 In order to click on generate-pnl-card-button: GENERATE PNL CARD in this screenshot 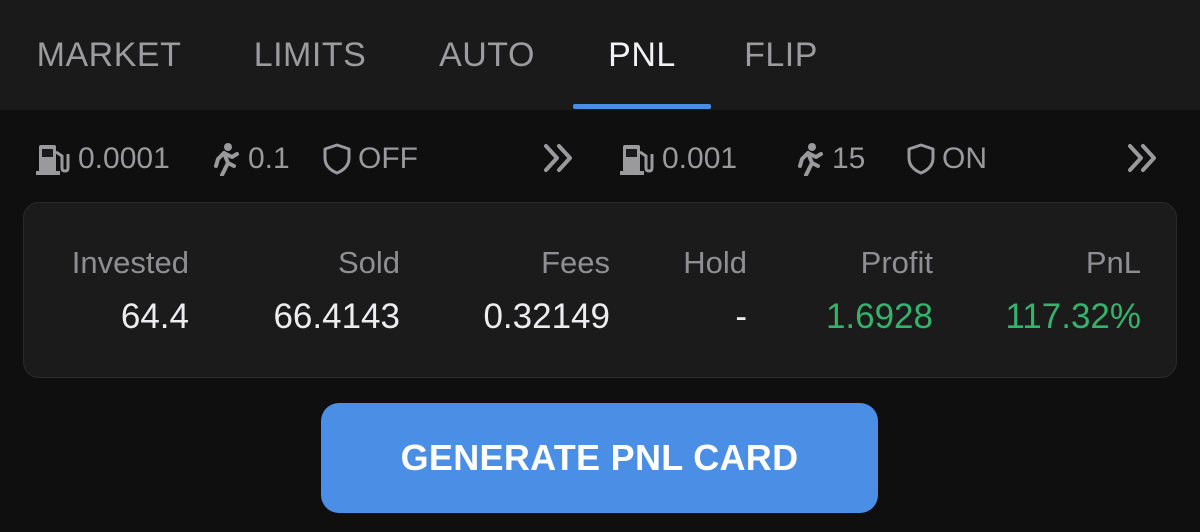, I will do `click(599, 458)`.